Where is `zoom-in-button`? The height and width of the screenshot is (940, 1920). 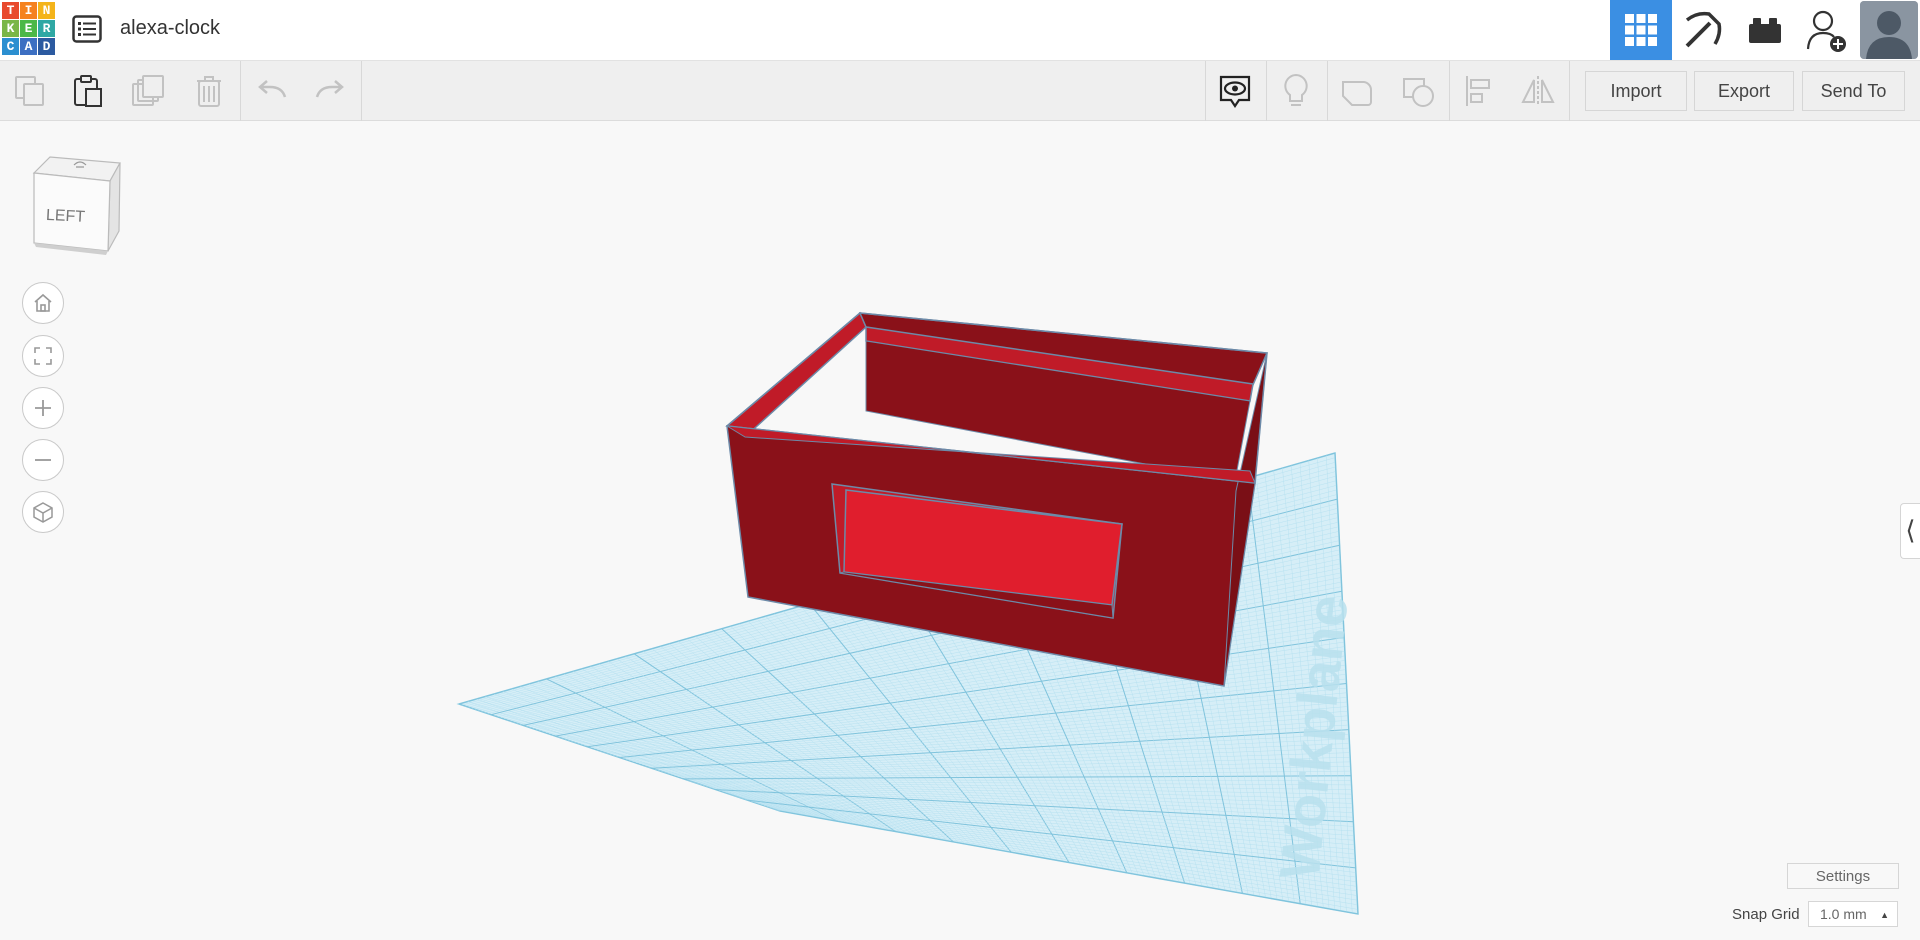 zoom-in-button is located at coordinates (43, 408).